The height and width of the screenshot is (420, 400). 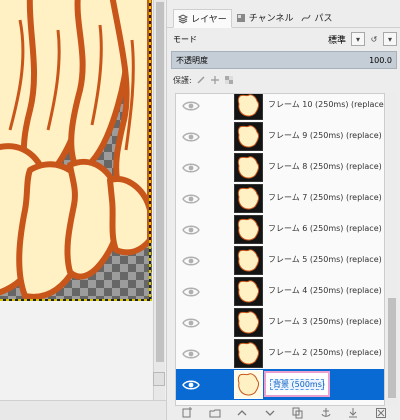 I want to click on tab-layers: レイヤー, so click(x=202, y=18).